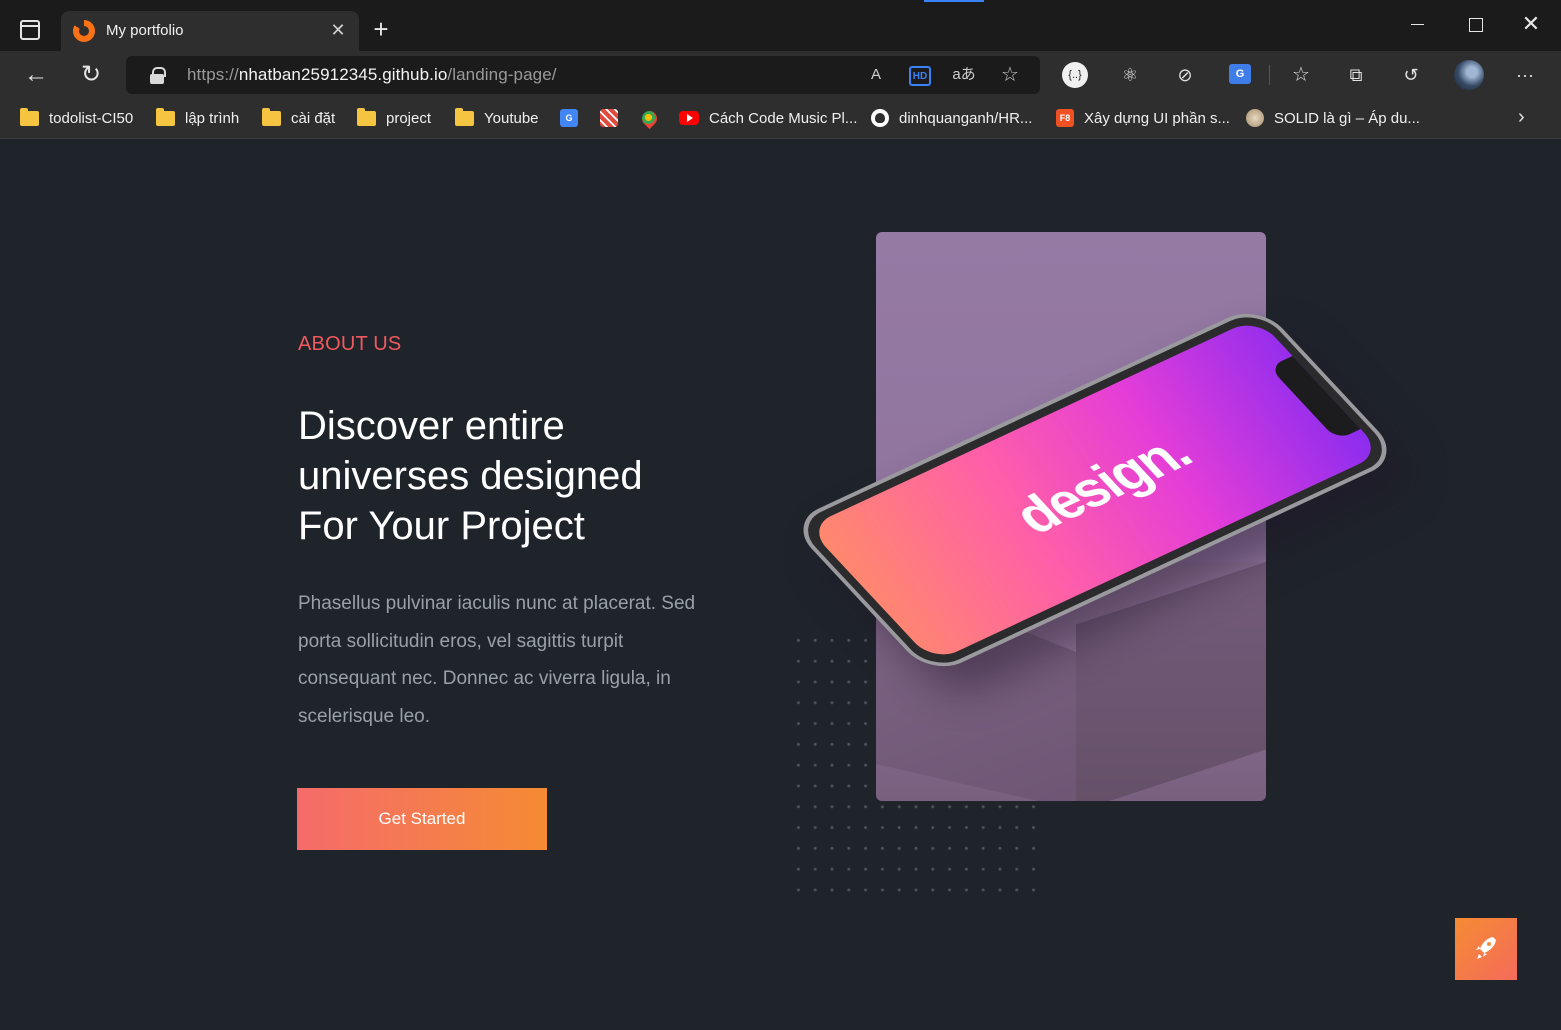 This screenshot has width=1561, height=1030. I want to click on hd-icon: HD, so click(920, 76).